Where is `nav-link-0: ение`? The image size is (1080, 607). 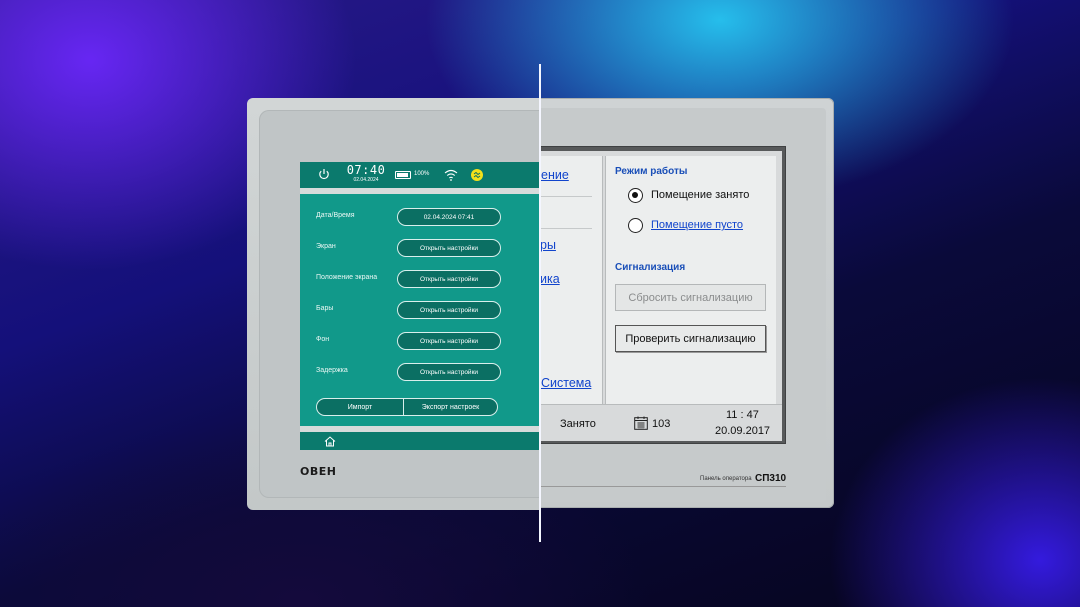
nav-link-0: ение is located at coordinates (555, 175).